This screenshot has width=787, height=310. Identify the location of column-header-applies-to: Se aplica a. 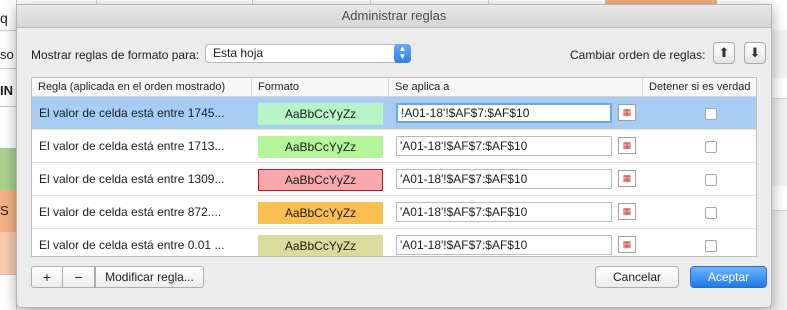
(516, 87).